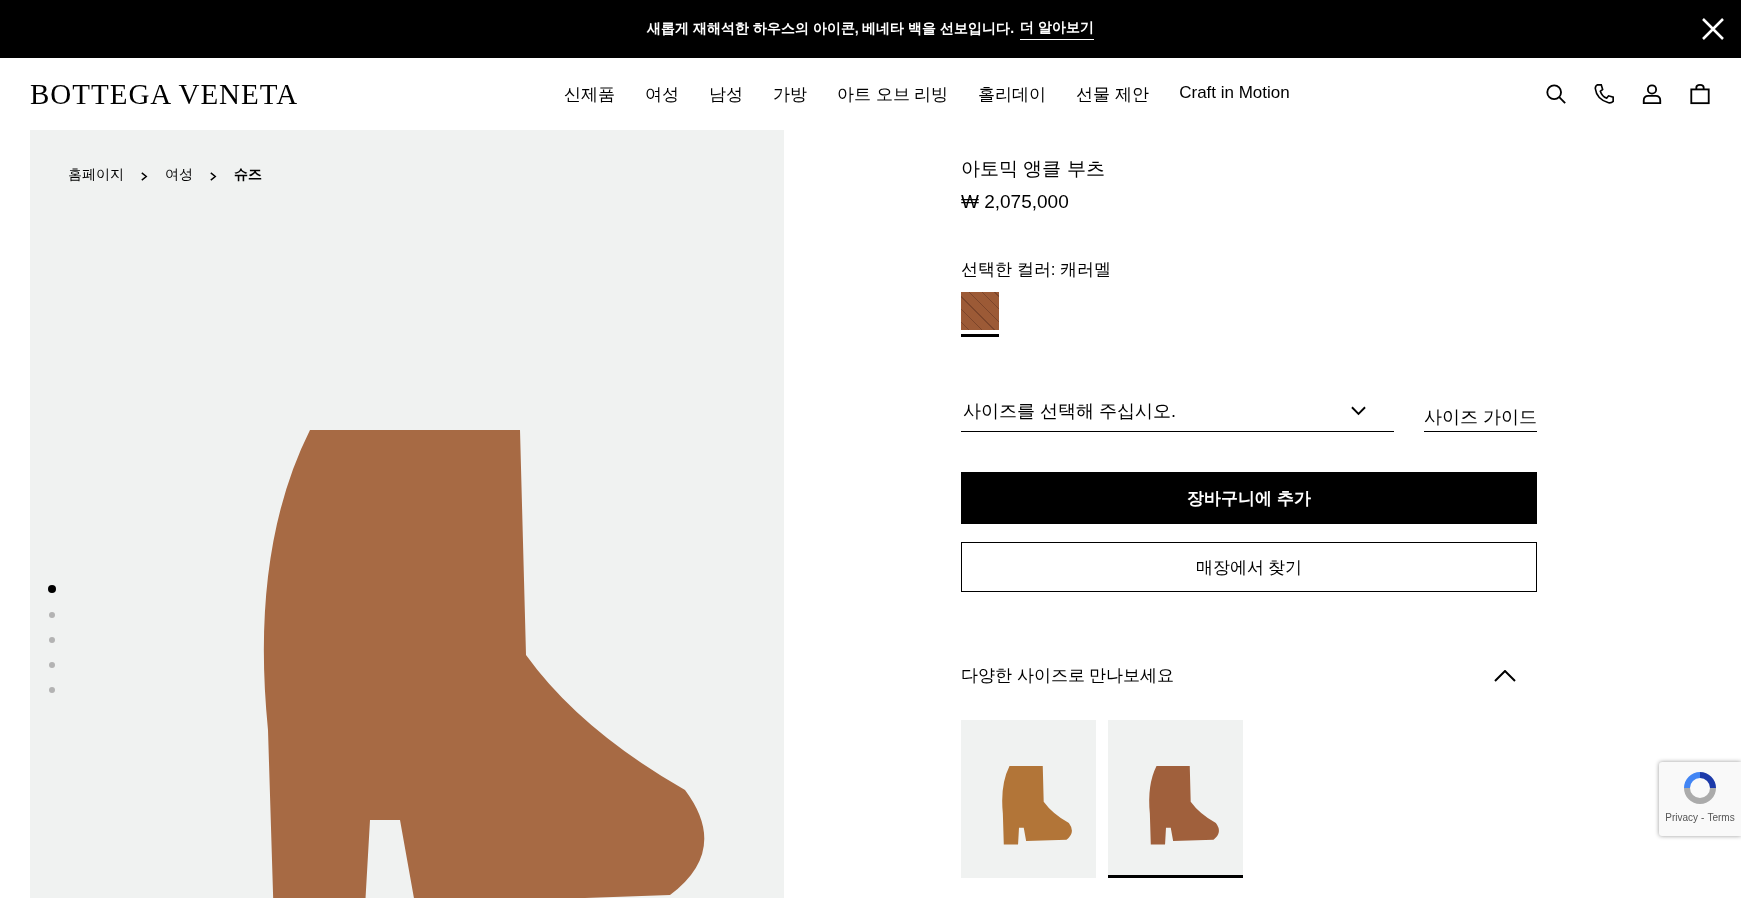  What do you see at coordinates (1713, 29) in the screenshot?
I see `close-icon` at bounding box center [1713, 29].